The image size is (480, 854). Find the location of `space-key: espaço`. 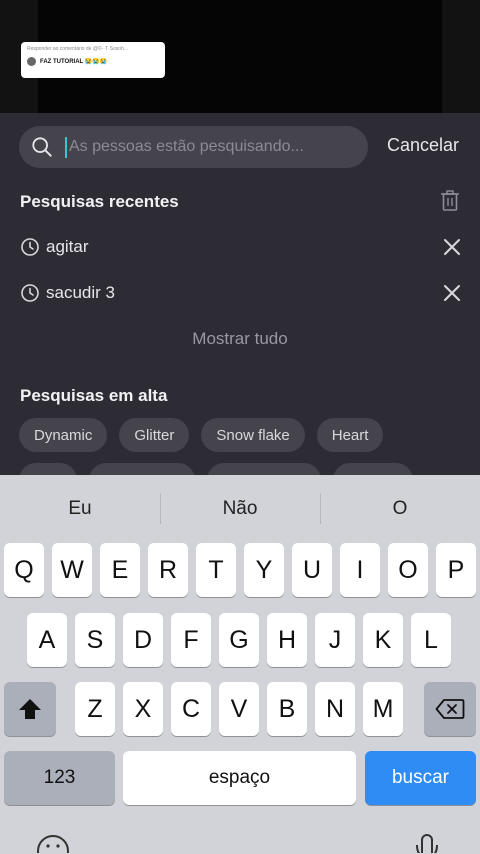

space-key: espaço is located at coordinates (239, 778).